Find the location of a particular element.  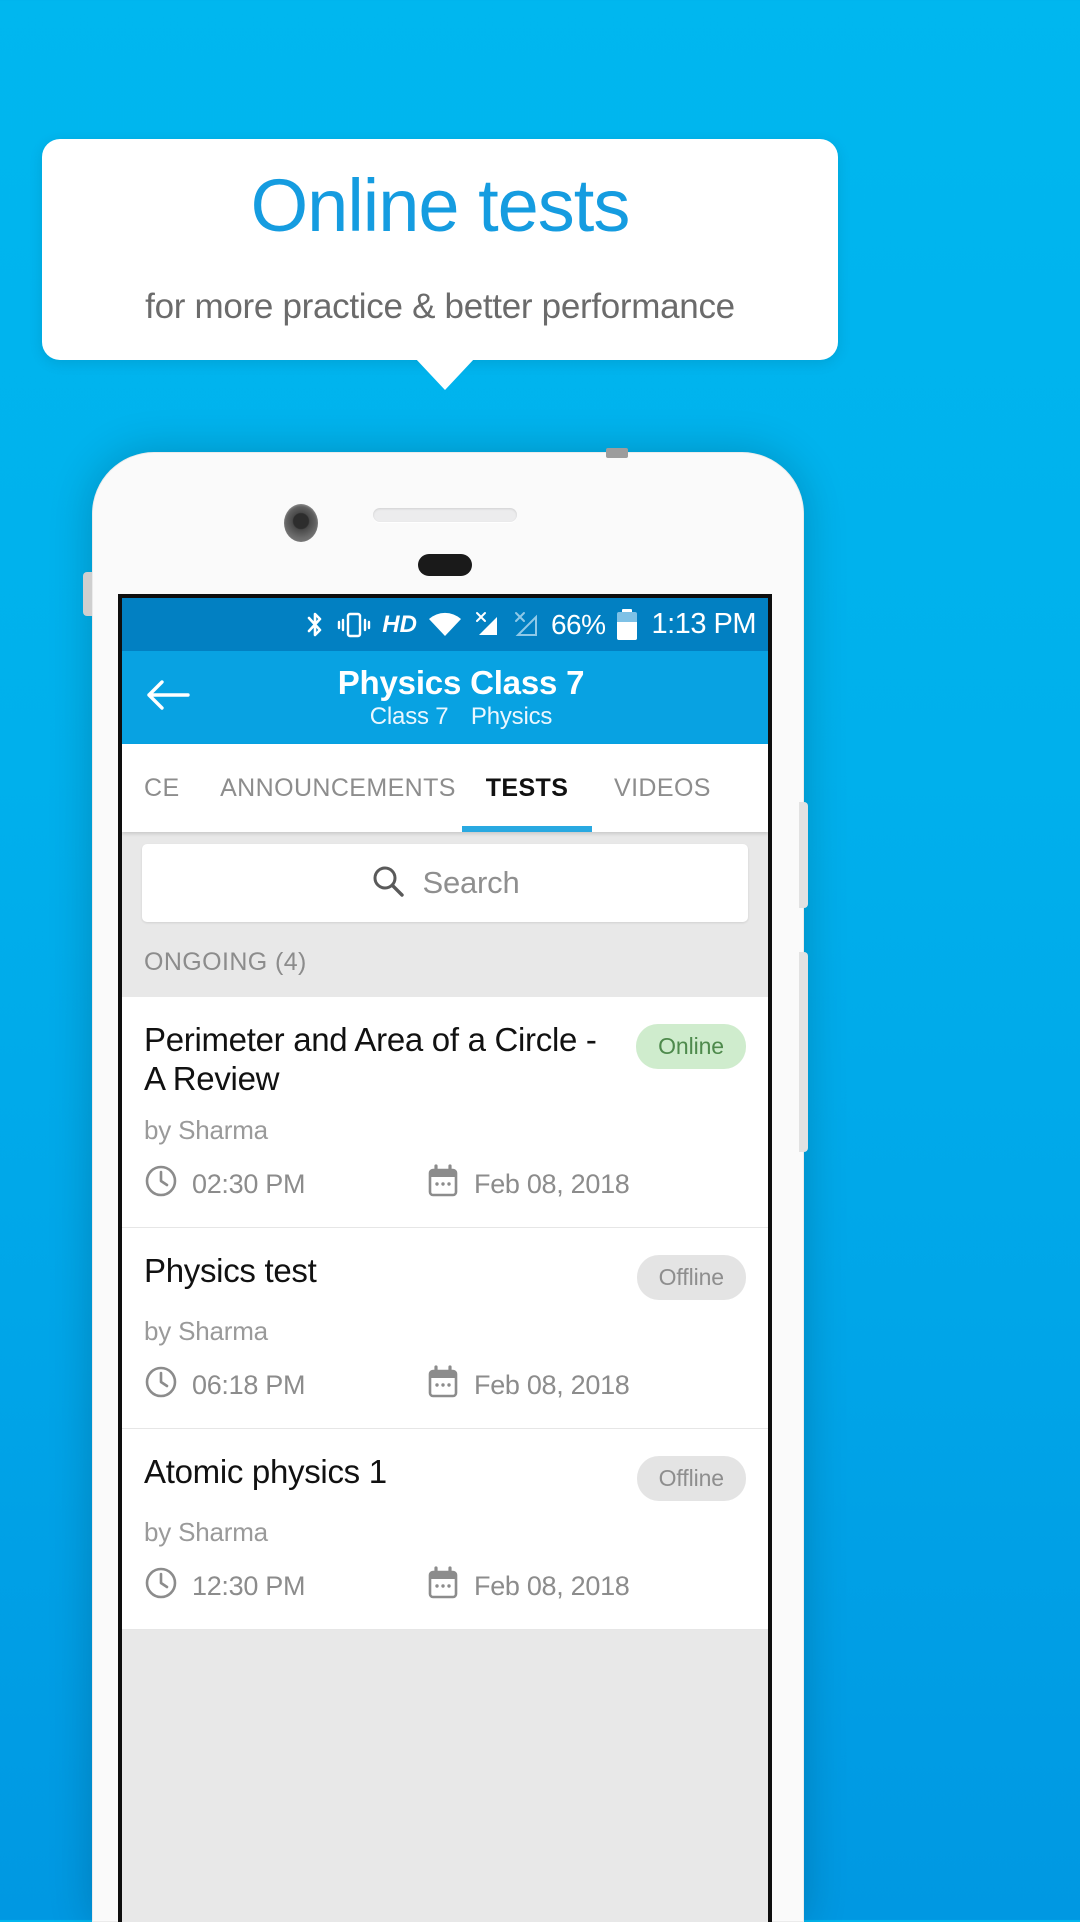

signal-2-icon is located at coordinates (526, 625).